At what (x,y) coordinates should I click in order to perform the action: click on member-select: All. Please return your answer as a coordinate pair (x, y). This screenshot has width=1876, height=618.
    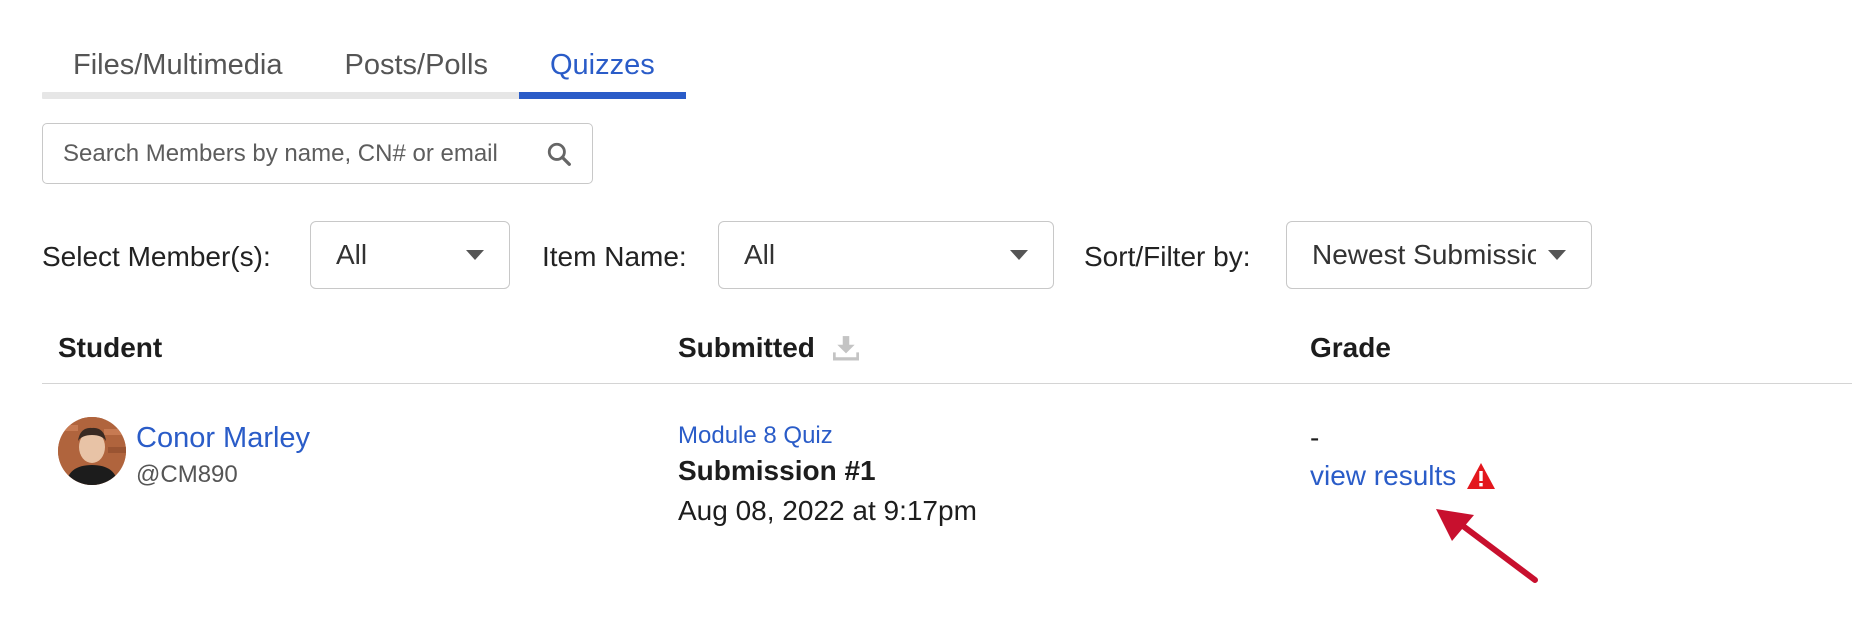
    Looking at the image, I should click on (410, 255).